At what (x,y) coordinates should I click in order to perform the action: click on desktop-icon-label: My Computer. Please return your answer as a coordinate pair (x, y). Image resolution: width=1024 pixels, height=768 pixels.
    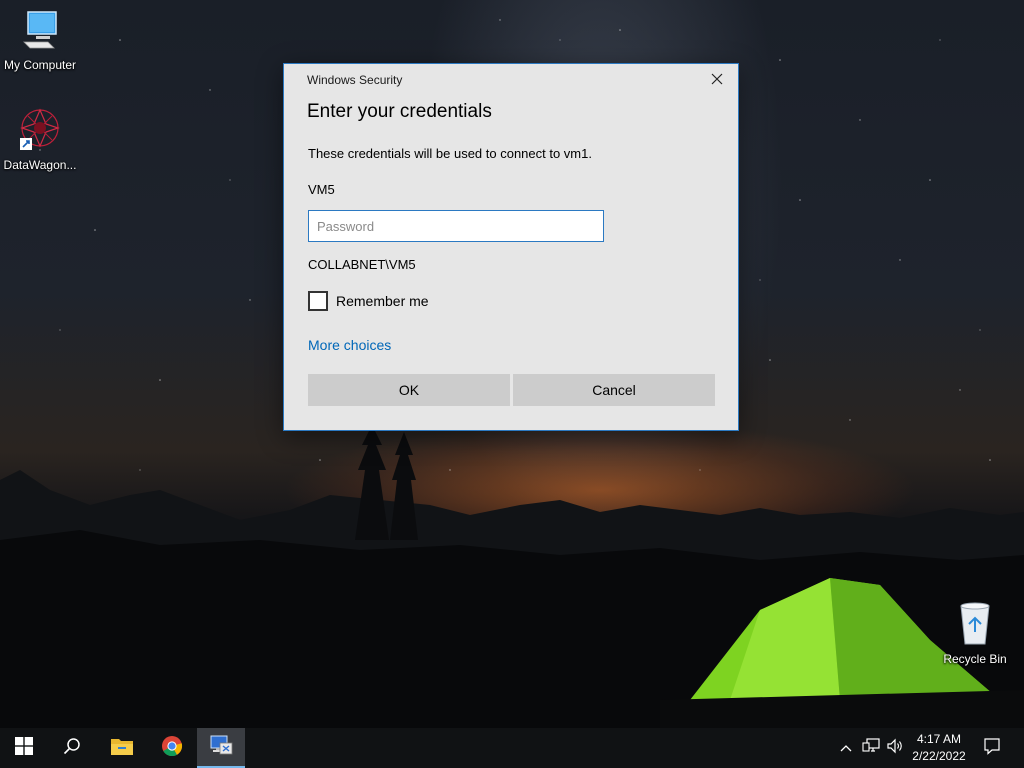
    Looking at the image, I should click on (40, 65).